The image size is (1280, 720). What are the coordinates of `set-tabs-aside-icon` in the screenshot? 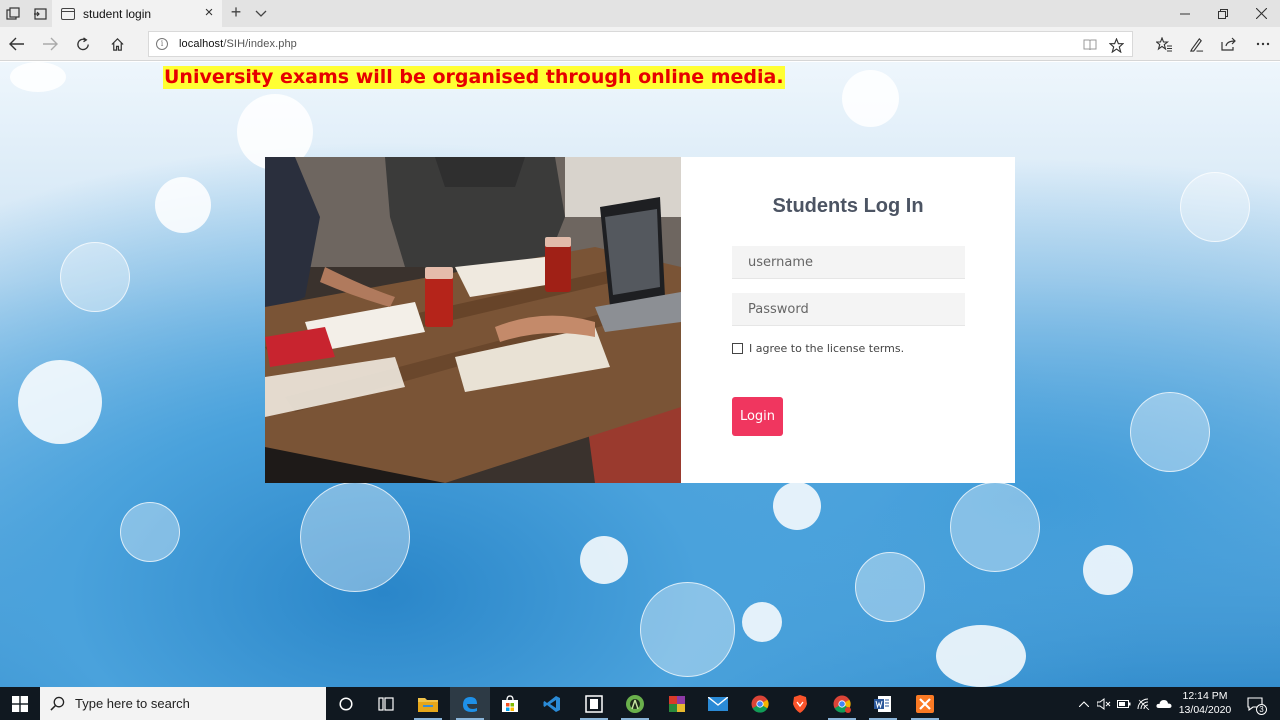 It's located at (40, 13).